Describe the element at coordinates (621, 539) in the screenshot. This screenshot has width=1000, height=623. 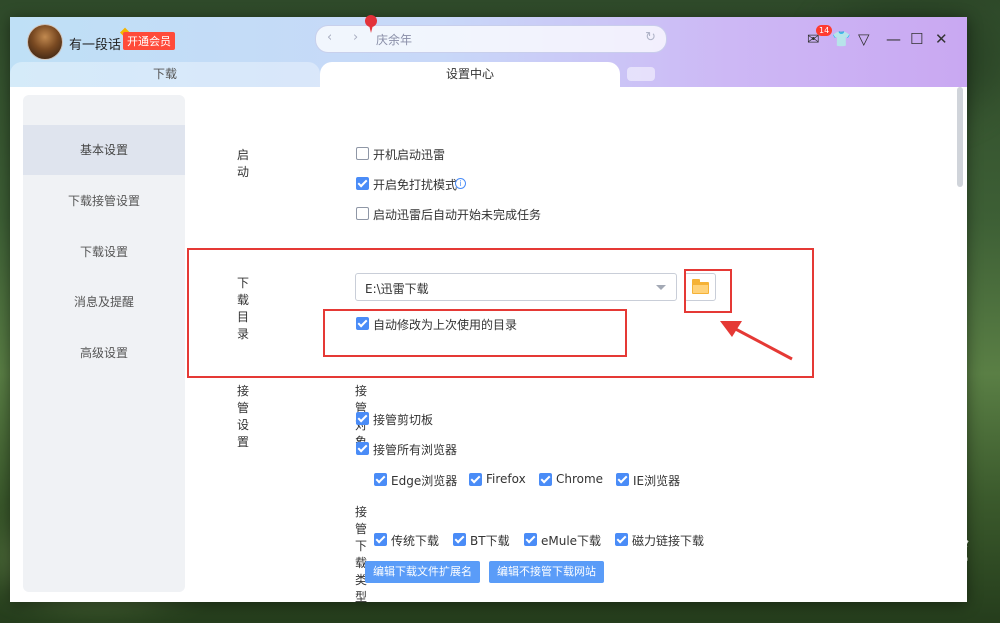
I see `type-magnet-checkbox` at that location.